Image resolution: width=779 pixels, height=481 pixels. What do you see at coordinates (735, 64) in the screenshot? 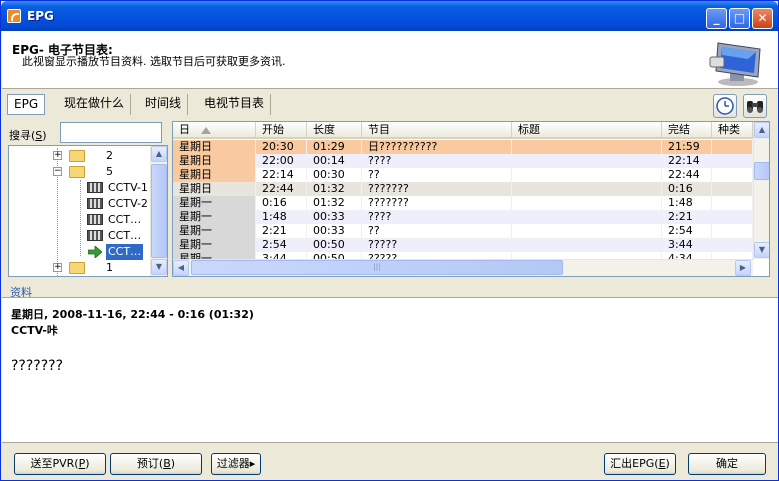
I see `monitor-icon` at bounding box center [735, 64].